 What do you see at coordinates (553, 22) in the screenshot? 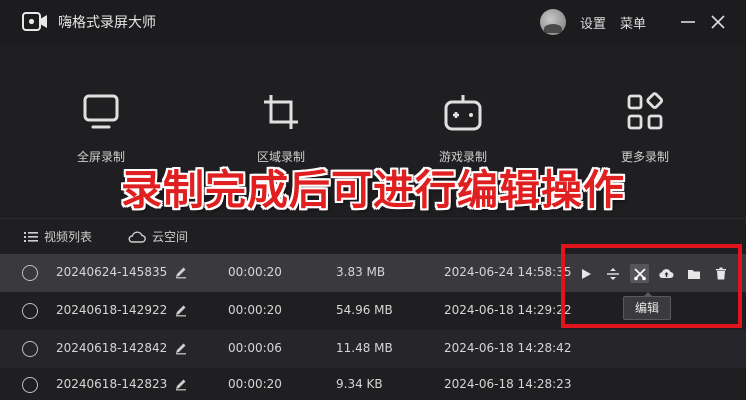
I see `avatar` at bounding box center [553, 22].